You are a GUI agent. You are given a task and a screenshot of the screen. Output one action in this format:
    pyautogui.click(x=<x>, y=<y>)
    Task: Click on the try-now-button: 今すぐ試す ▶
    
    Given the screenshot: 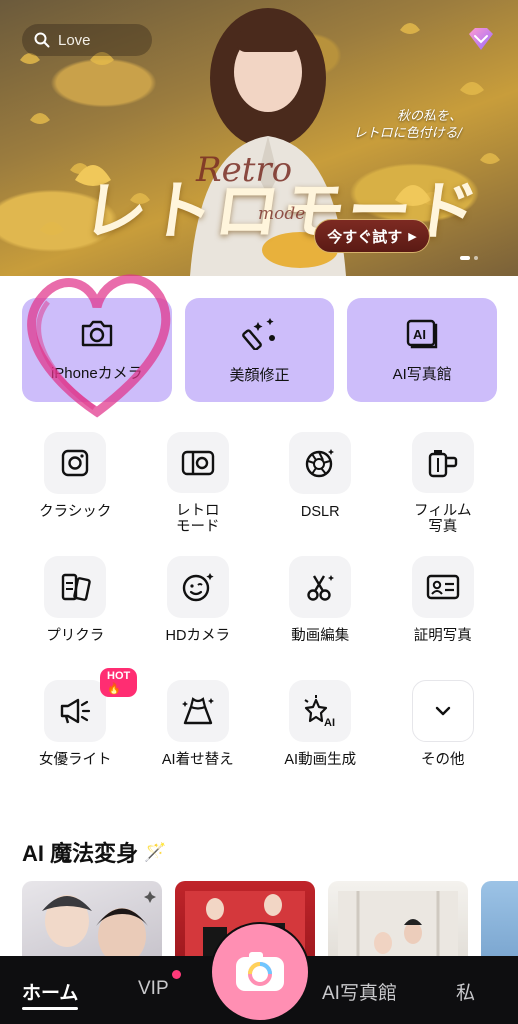 What is the action you would take?
    pyautogui.click(x=372, y=236)
    